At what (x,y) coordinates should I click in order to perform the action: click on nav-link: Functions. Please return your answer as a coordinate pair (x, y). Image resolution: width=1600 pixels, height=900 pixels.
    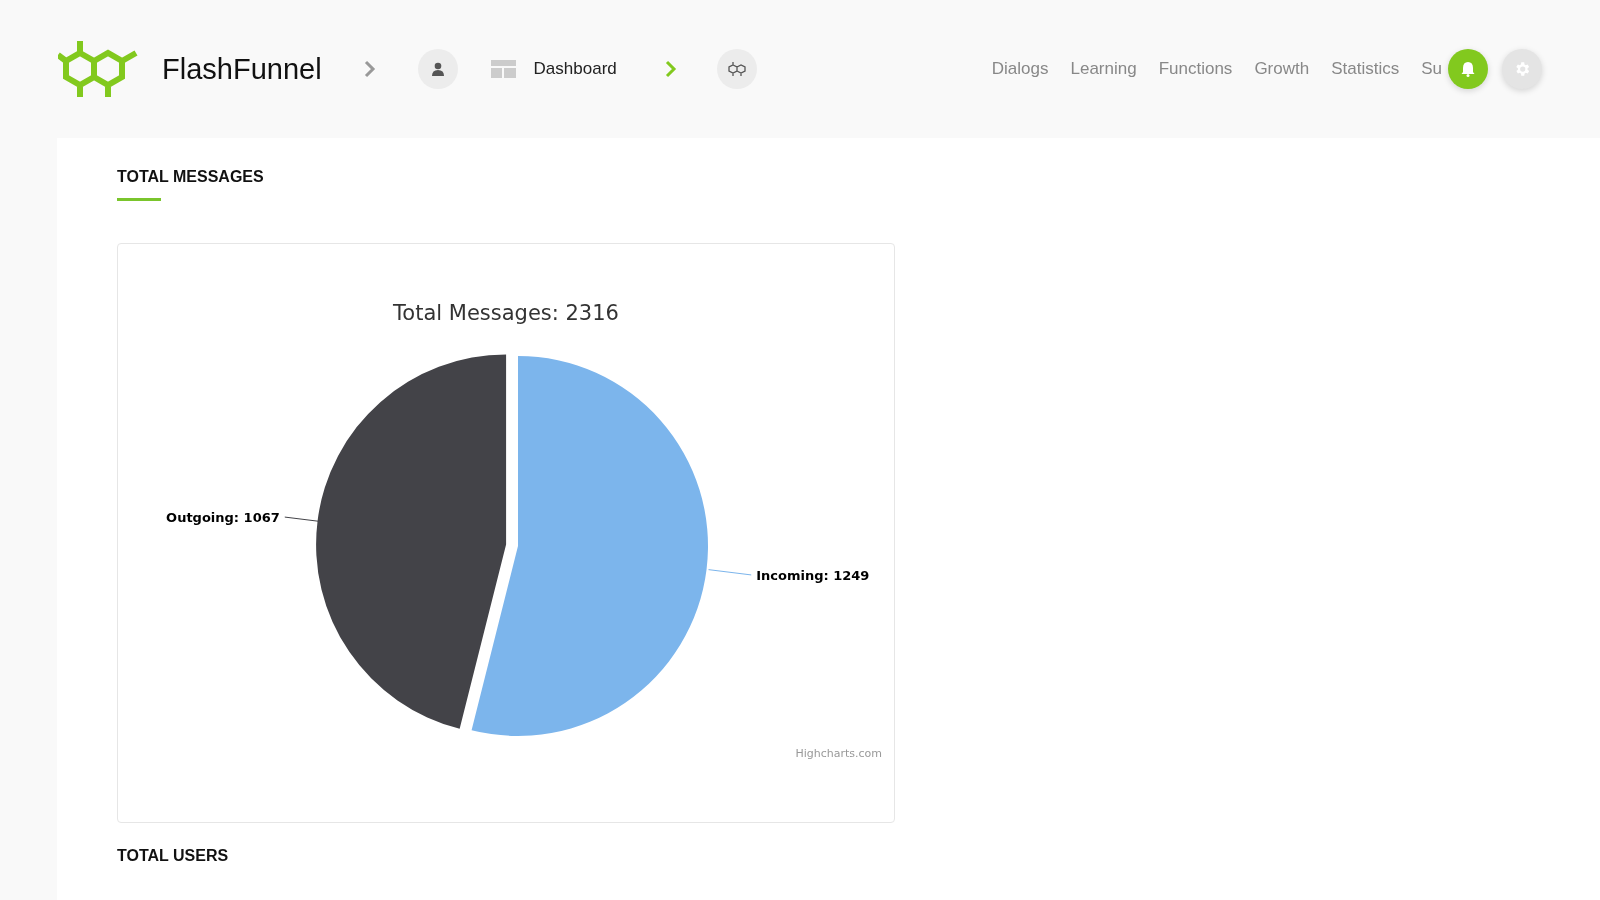
    Looking at the image, I should click on (1195, 69).